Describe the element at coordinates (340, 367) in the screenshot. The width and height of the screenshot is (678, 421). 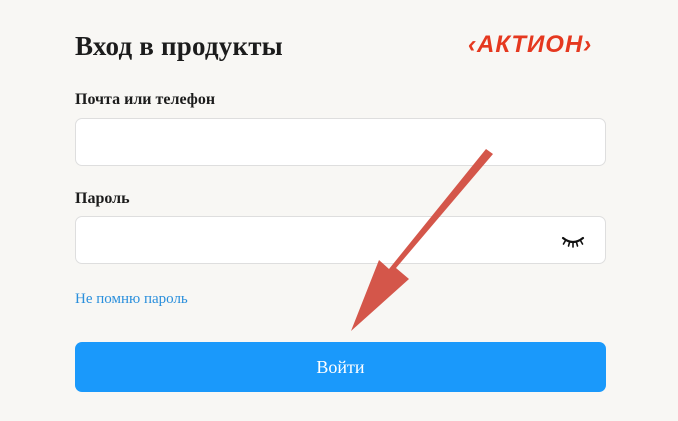
I see `login-button: Войти` at that location.